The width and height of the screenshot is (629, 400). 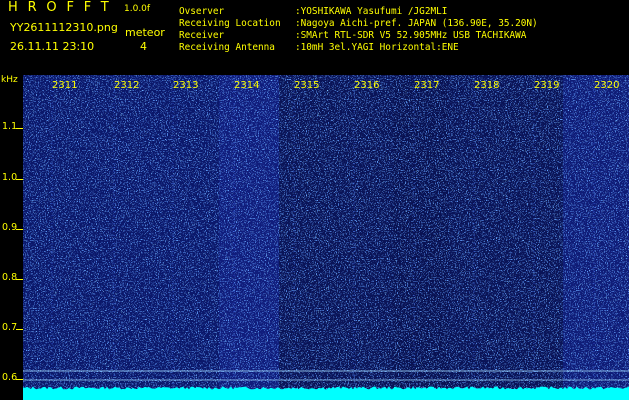 What do you see at coordinates (186, 85) in the screenshot?
I see `minute-label: 2313` at bounding box center [186, 85].